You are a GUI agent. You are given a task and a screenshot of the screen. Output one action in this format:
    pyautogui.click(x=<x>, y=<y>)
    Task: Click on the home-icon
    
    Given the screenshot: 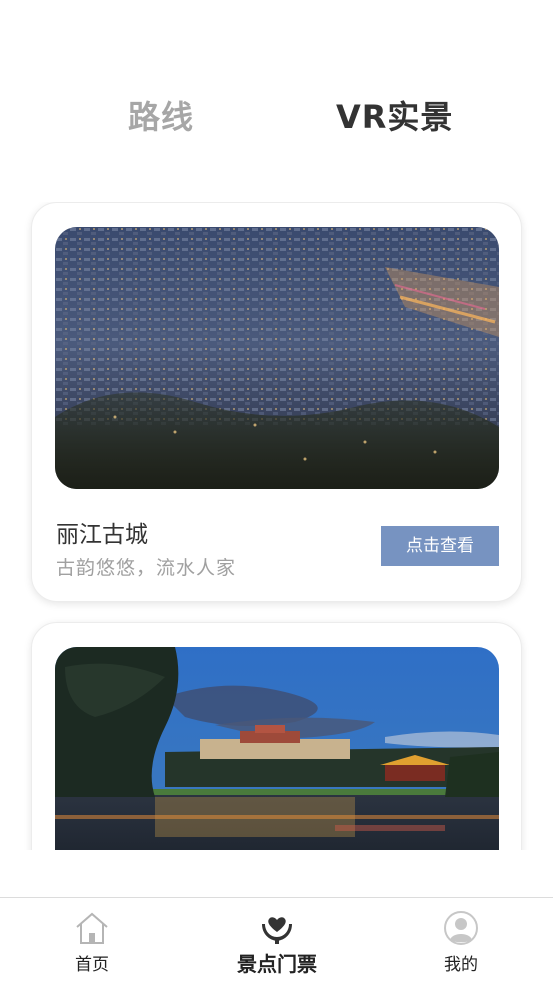 What is the action you would take?
    pyautogui.click(x=92, y=928)
    